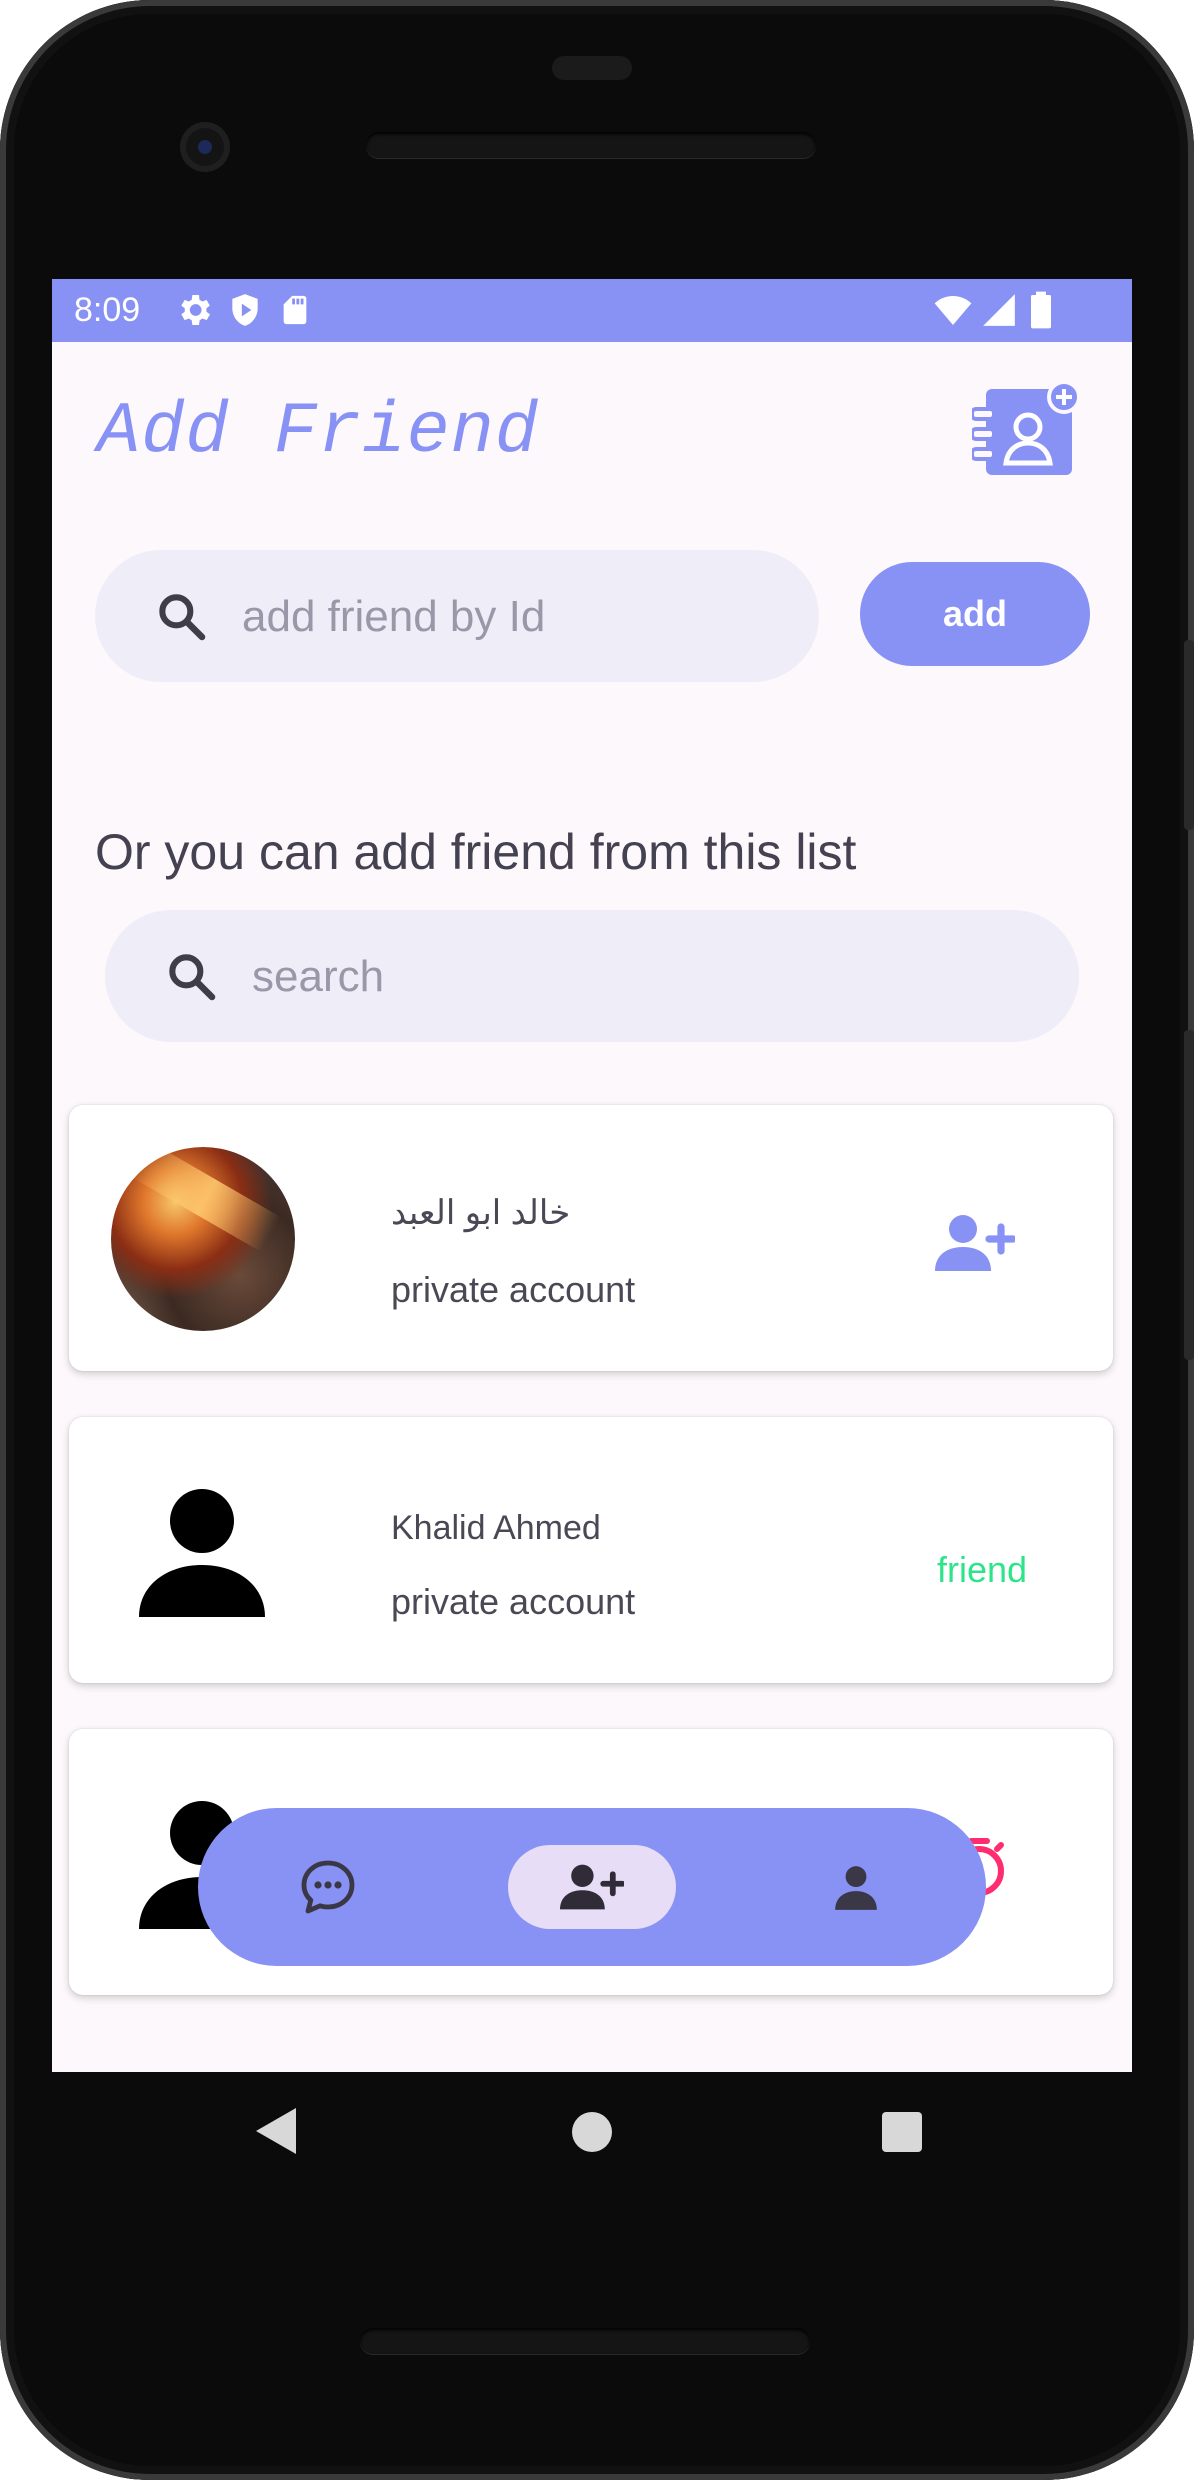 The width and height of the screenshot is (1194, 2480). Describe the element at coordinates (953, 310) in the screenshot. I see `wifi-icon` at that location.